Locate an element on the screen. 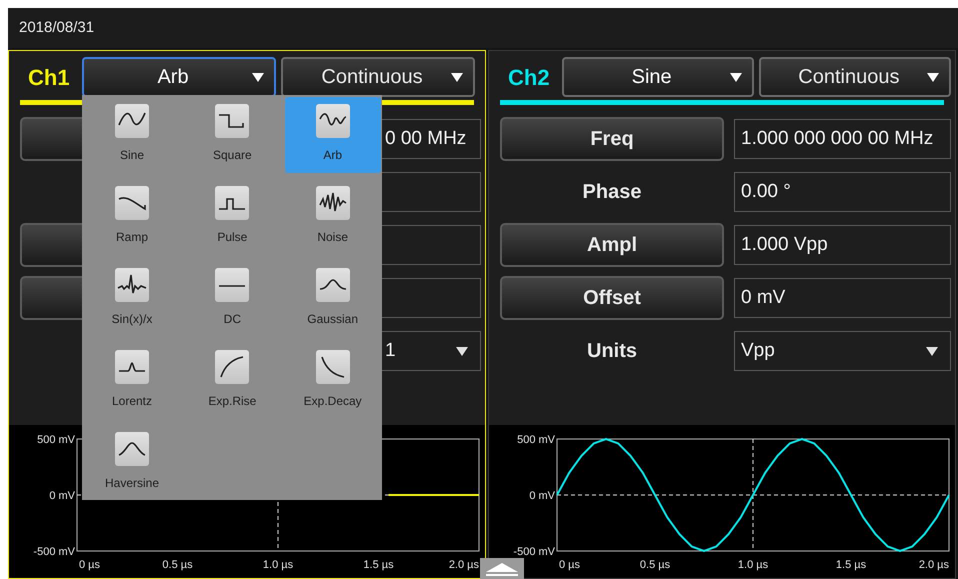  channel-label: Ch1 is located at coordinates (49, 78).